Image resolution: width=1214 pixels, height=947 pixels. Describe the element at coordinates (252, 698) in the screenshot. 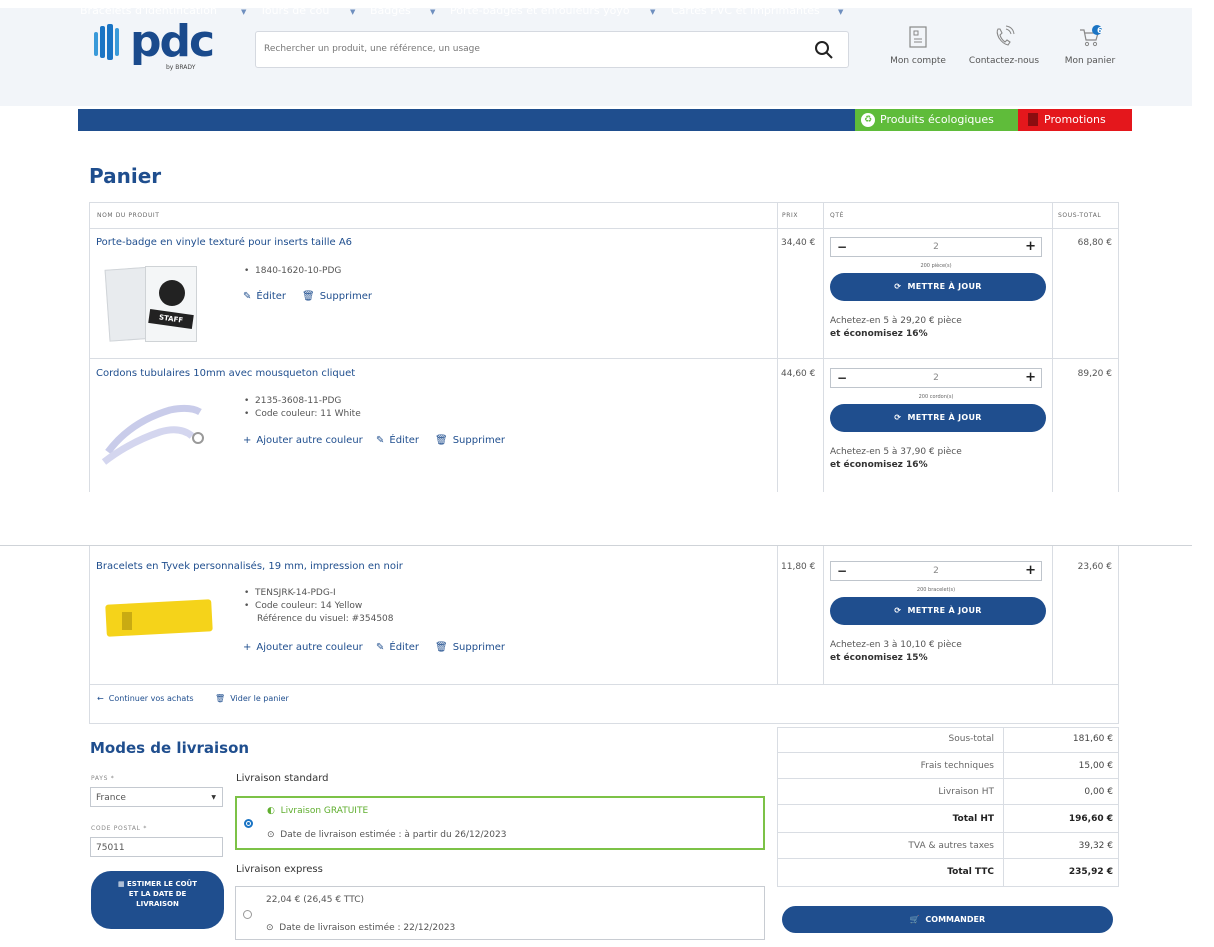

I see `empty-cart-link: 🗑 Vider le panier` at that location.